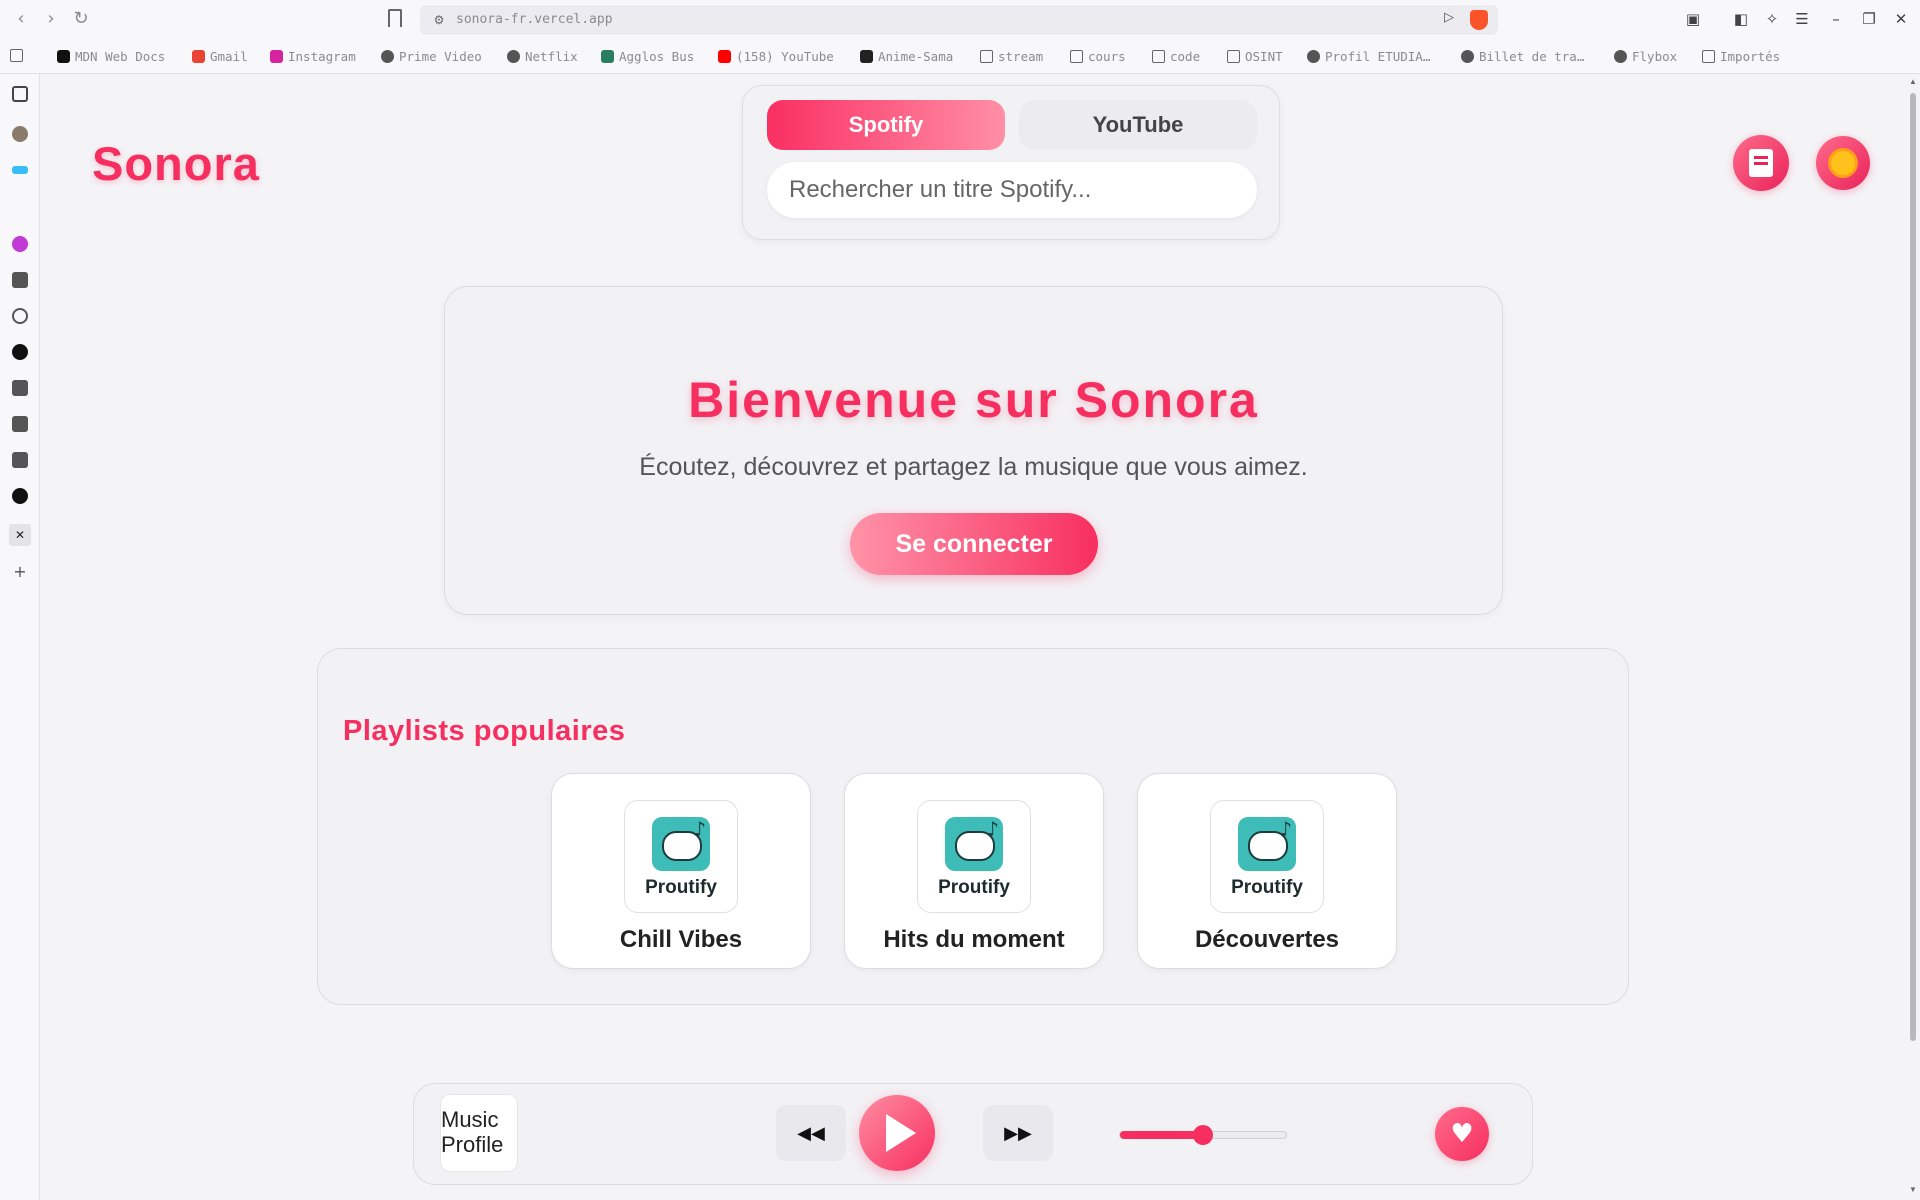  Describe the element at coordinates (20, 572) in the screenshot. I see `add-panel-icon: +` at that location.